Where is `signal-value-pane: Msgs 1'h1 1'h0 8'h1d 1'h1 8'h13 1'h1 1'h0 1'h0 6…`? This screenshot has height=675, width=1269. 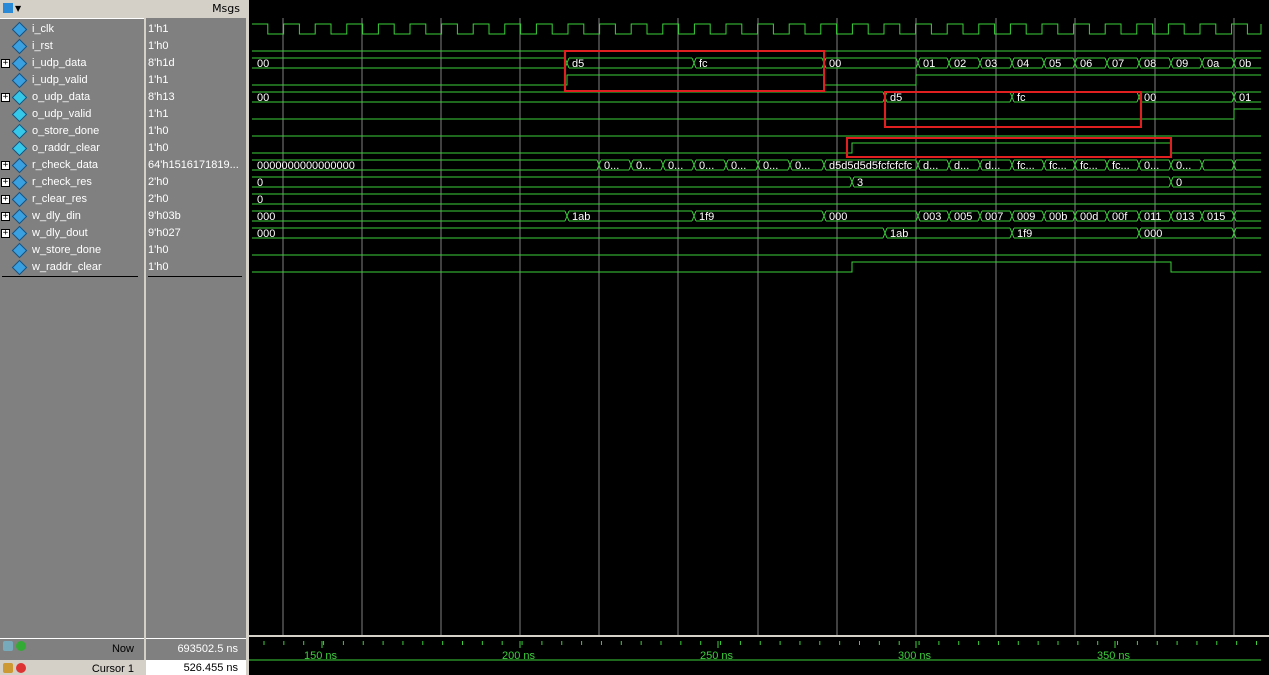
signal-value-pane: Msgs 1'h1 1'h0 8'h1d 1'h1 8'h13 1'h1 1'h0 1'h0 6… is located at coordinates (196, 337).